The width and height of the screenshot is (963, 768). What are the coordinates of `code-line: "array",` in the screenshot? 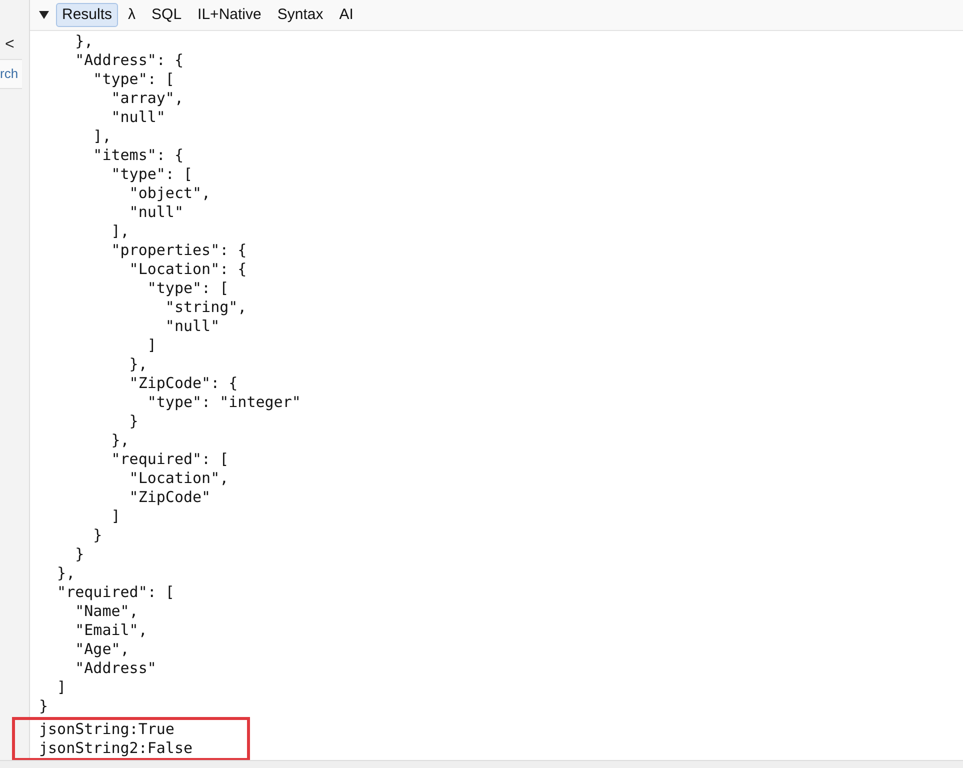 It's located at (147, 98).